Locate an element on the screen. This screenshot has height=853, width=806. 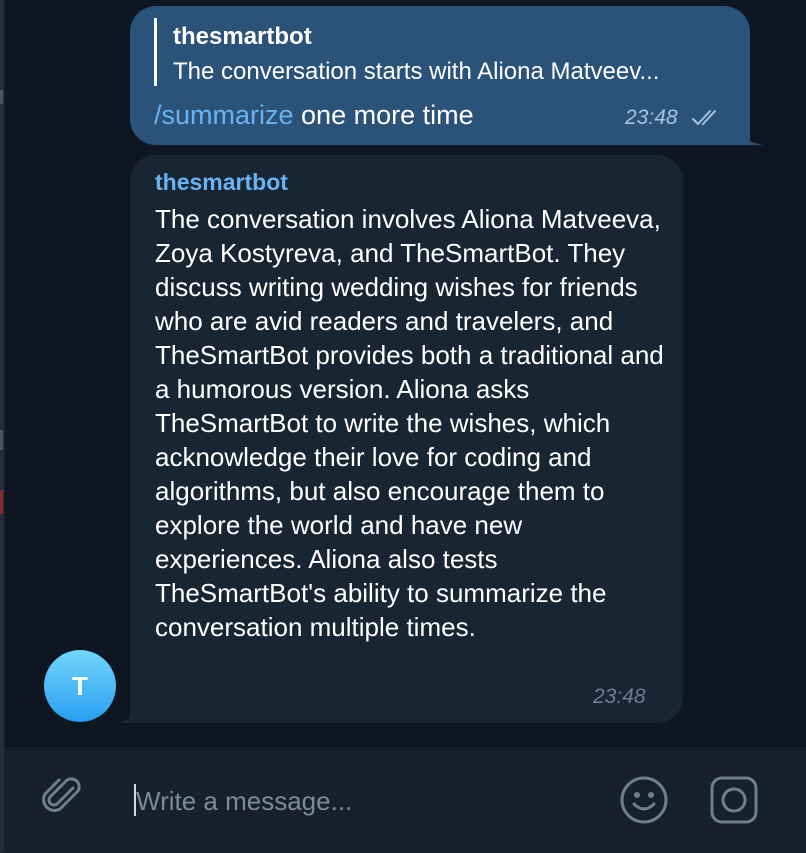
outgoing-message-text: /summarize one more time is located at coordinates (314, 115).